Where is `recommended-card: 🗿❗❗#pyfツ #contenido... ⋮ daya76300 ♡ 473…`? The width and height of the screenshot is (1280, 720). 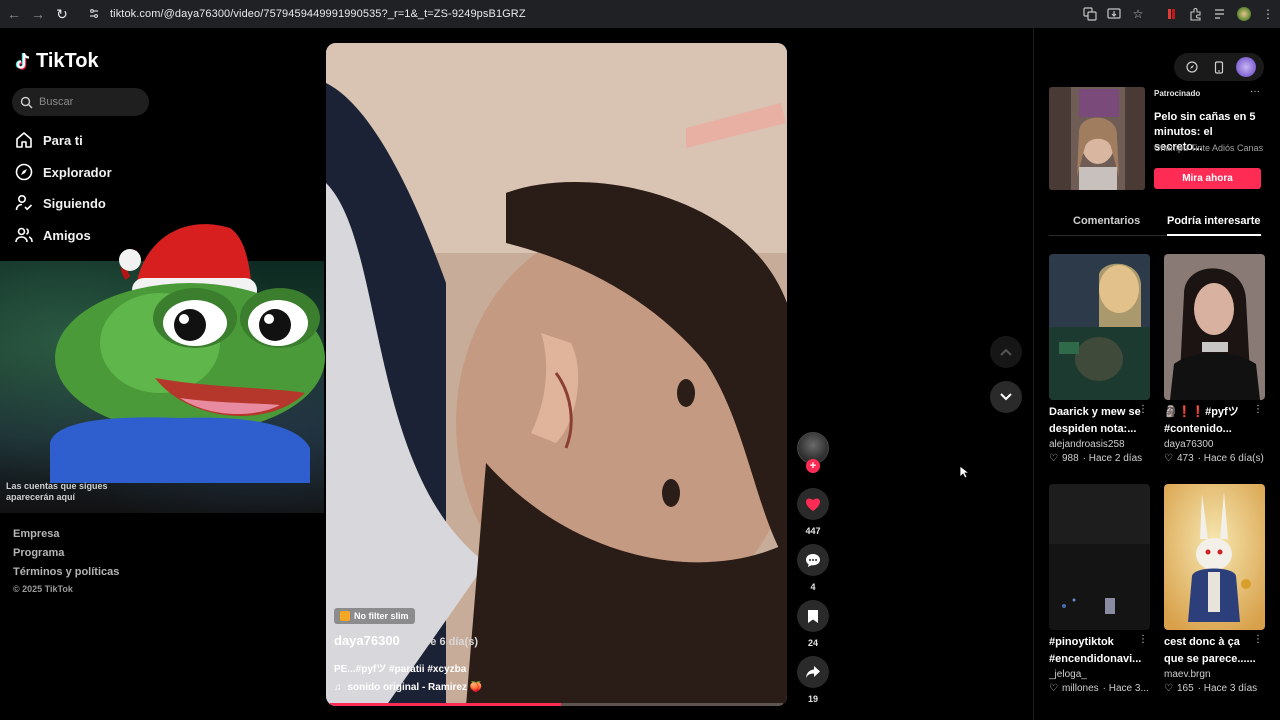 recommended-card: 🗿❗❗#pyfツ #contenido... ⋮ daya76300 ♡ 473… is located at coordinates (1214, 359).